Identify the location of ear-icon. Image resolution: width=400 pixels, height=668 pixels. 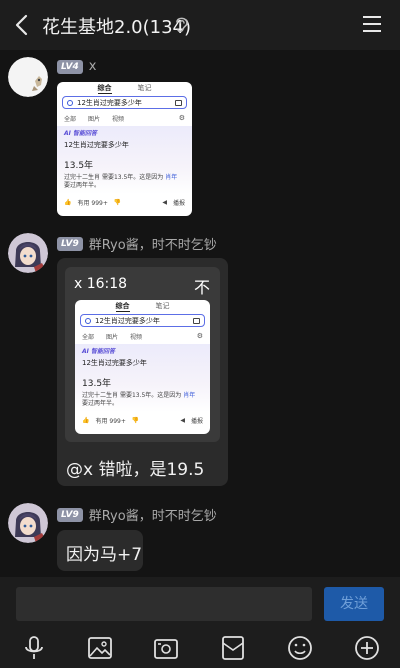
(182, 25).